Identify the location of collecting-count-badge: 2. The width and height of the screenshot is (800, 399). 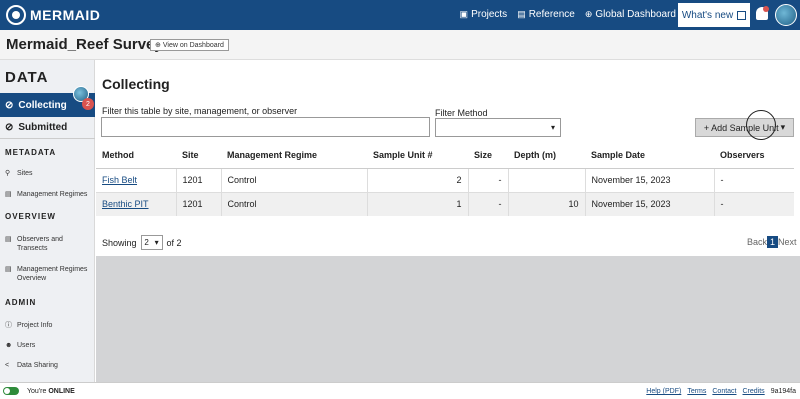
(88, 104).